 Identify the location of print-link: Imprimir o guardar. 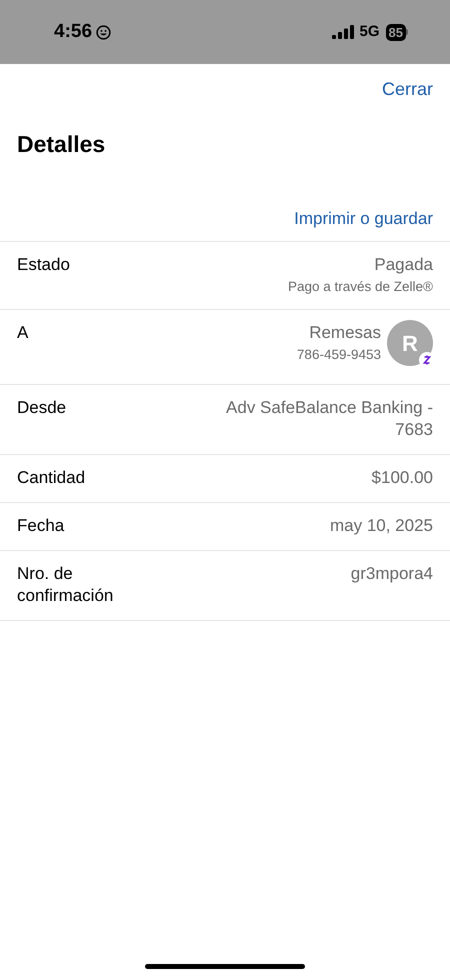
(363, 218).